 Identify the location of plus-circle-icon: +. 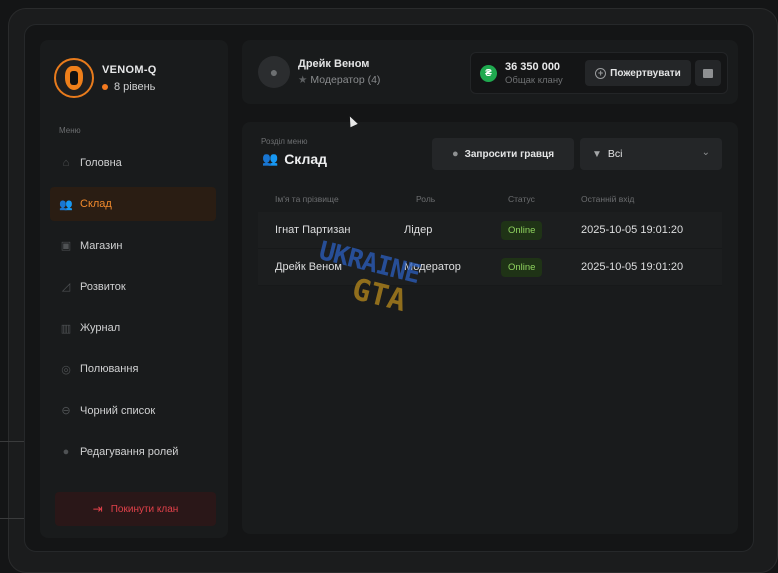
(601, 73).